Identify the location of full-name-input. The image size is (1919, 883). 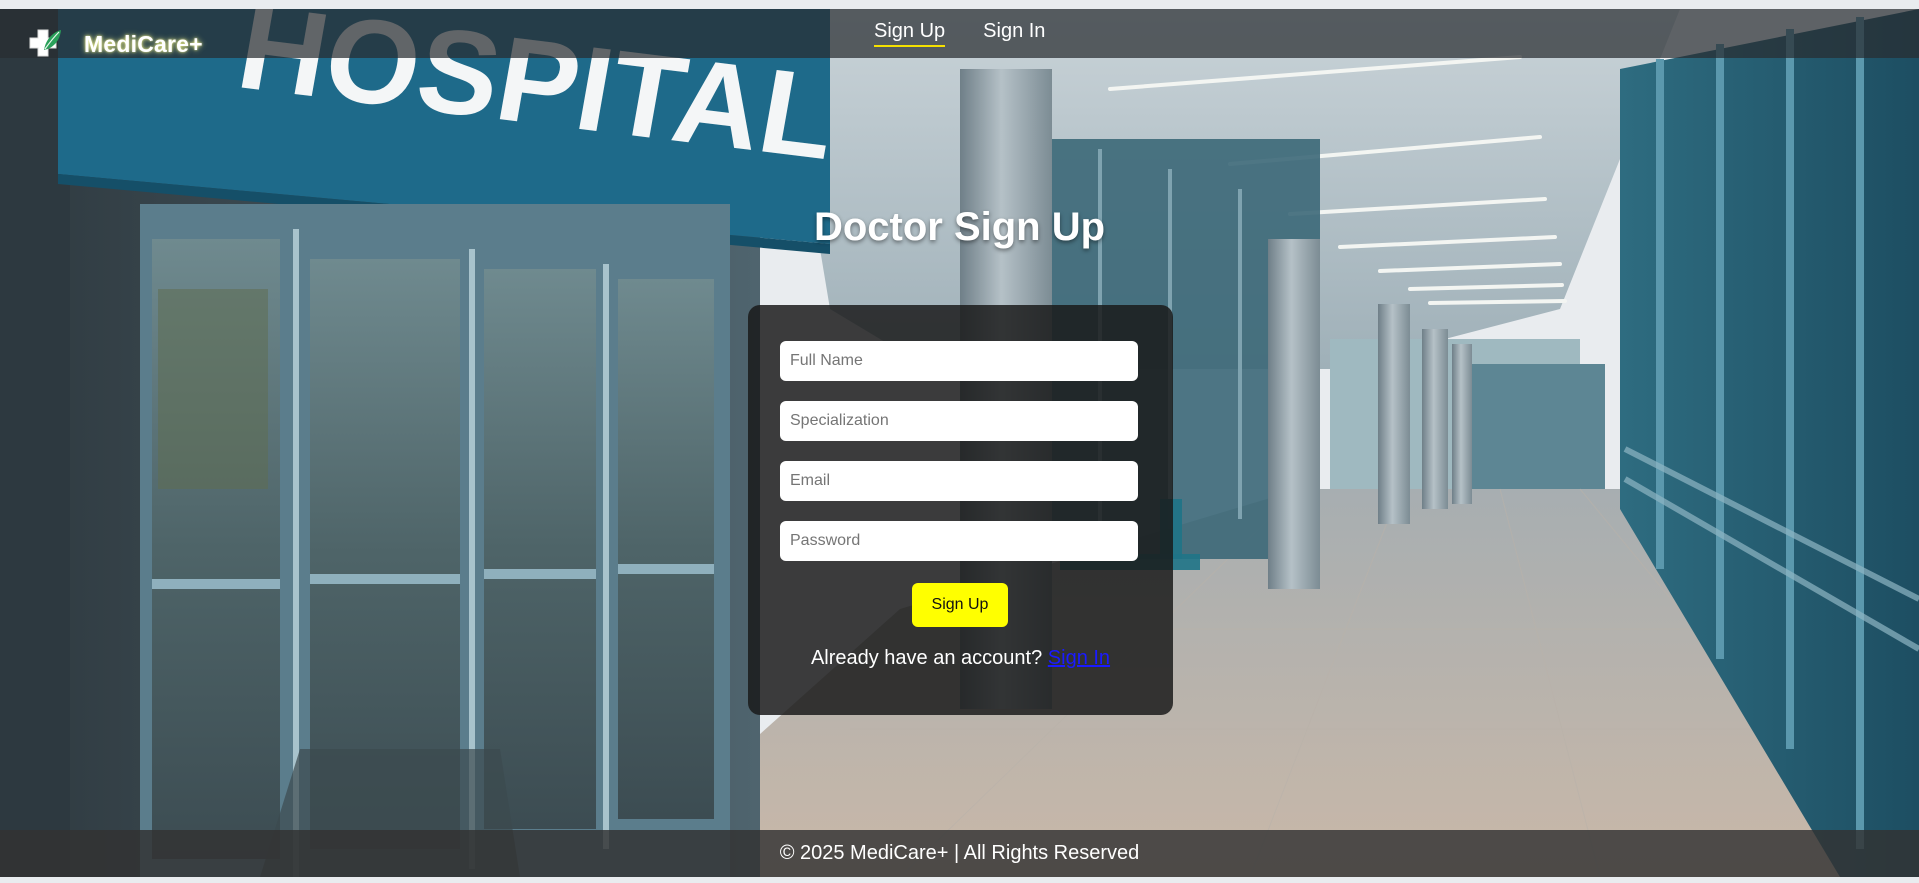
(959, 361).